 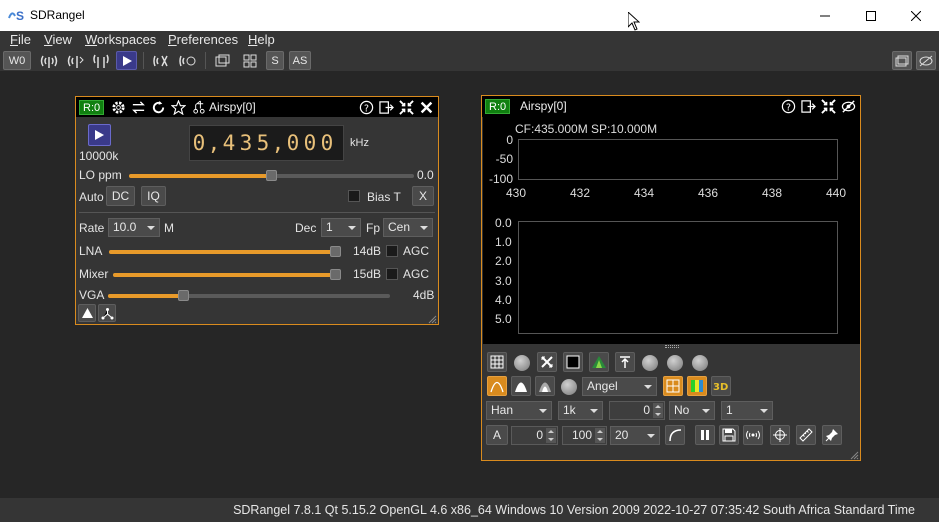 I want to click on reload-icon, so click(x=158, y=107).